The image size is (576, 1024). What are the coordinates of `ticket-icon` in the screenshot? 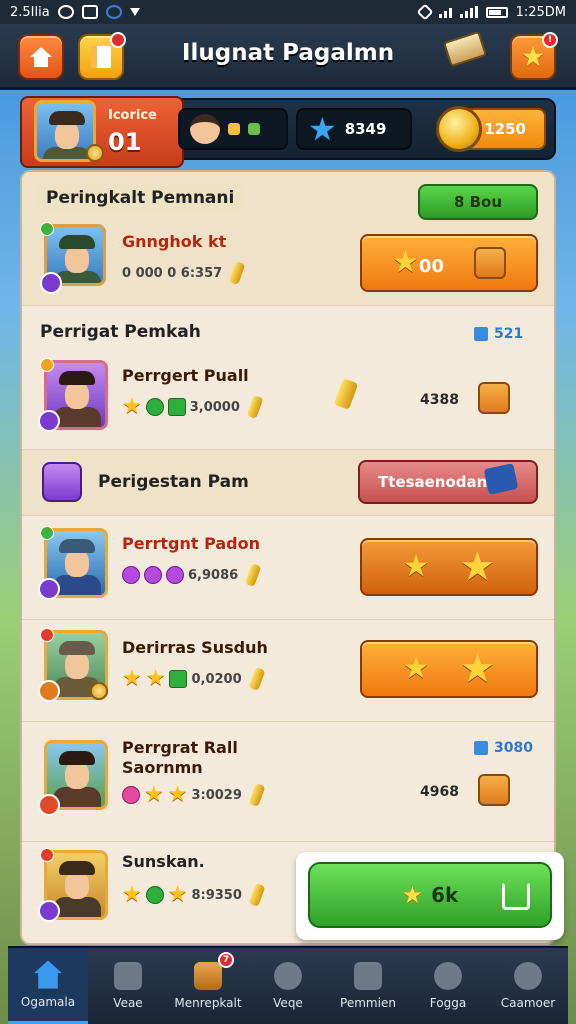 It's located at (465, 50).